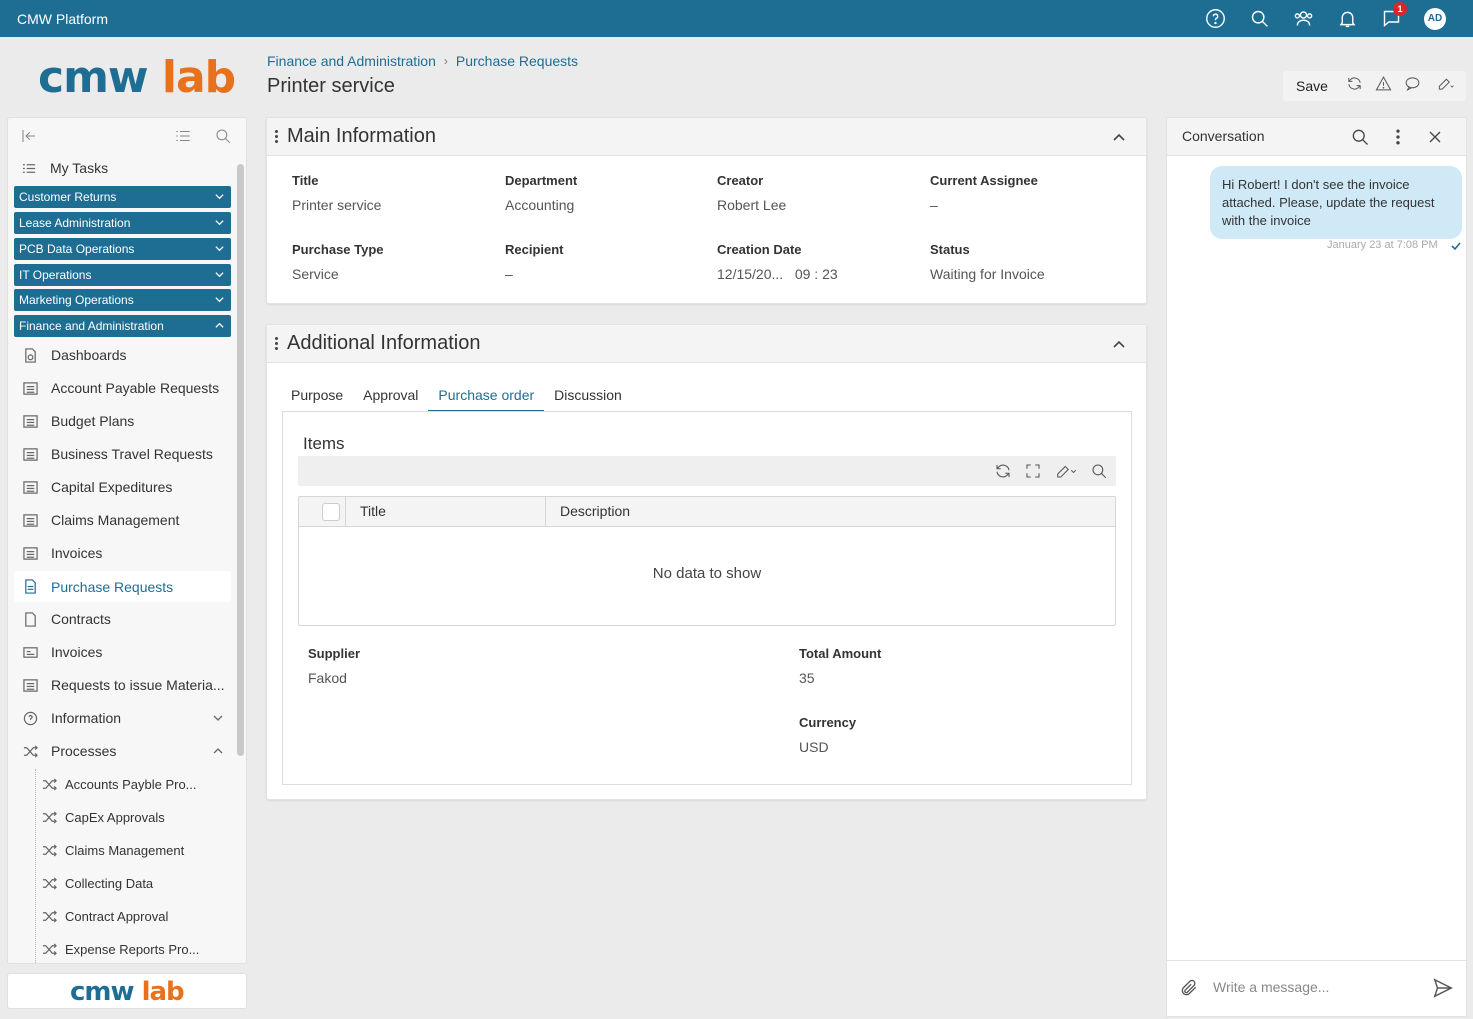  What do you see at coordinates (219, 299) in the screenshot?
I see `chevron-down-icon` at bounding box center [219, 299].